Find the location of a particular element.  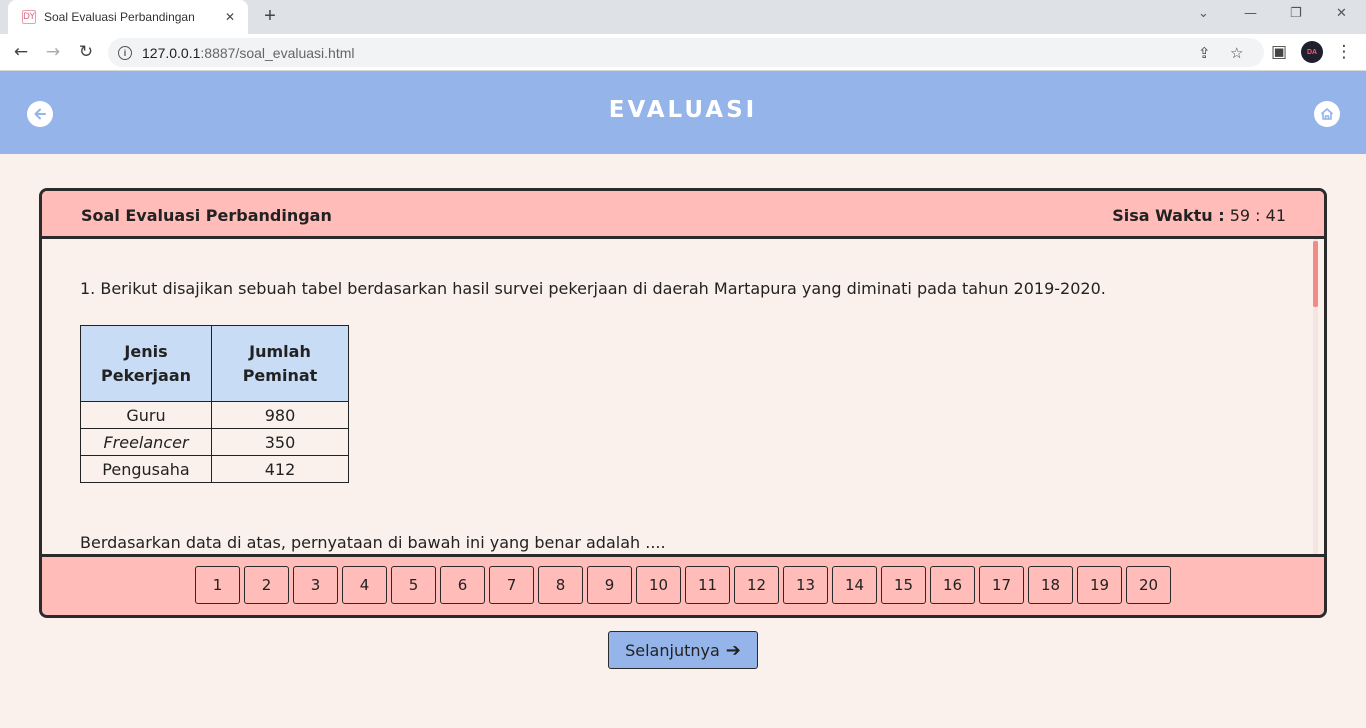

page-button-18: 18 is located at coordinates (1050, 585).